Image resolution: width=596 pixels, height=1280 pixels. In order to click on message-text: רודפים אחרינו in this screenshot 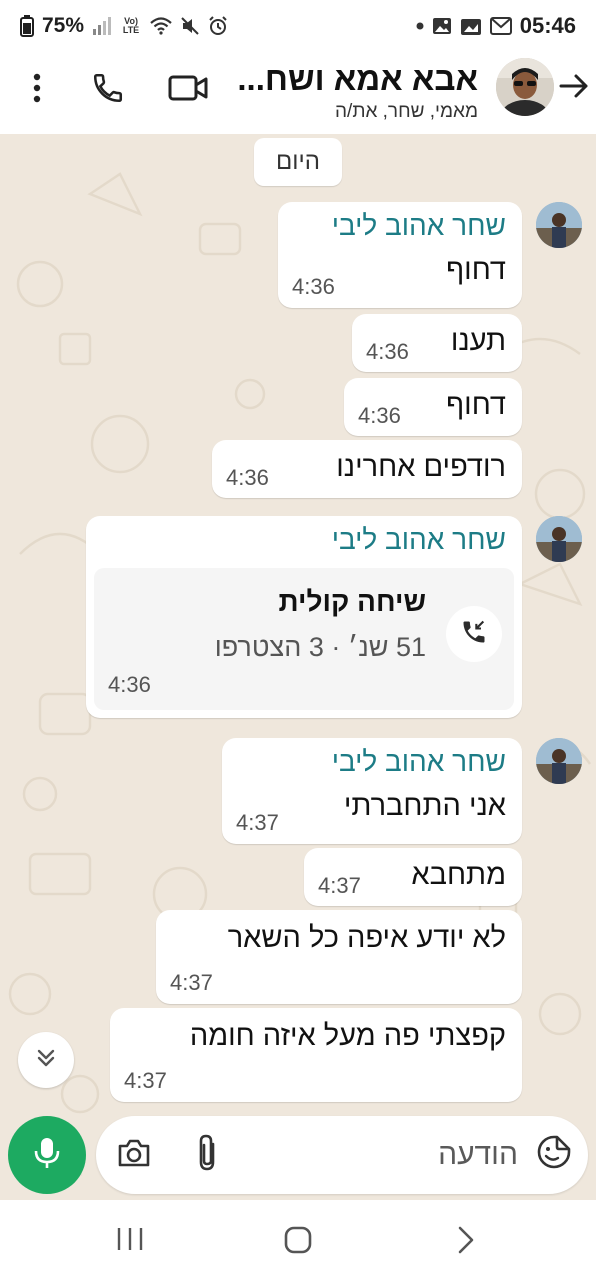, I will do `click(421, 467)`.